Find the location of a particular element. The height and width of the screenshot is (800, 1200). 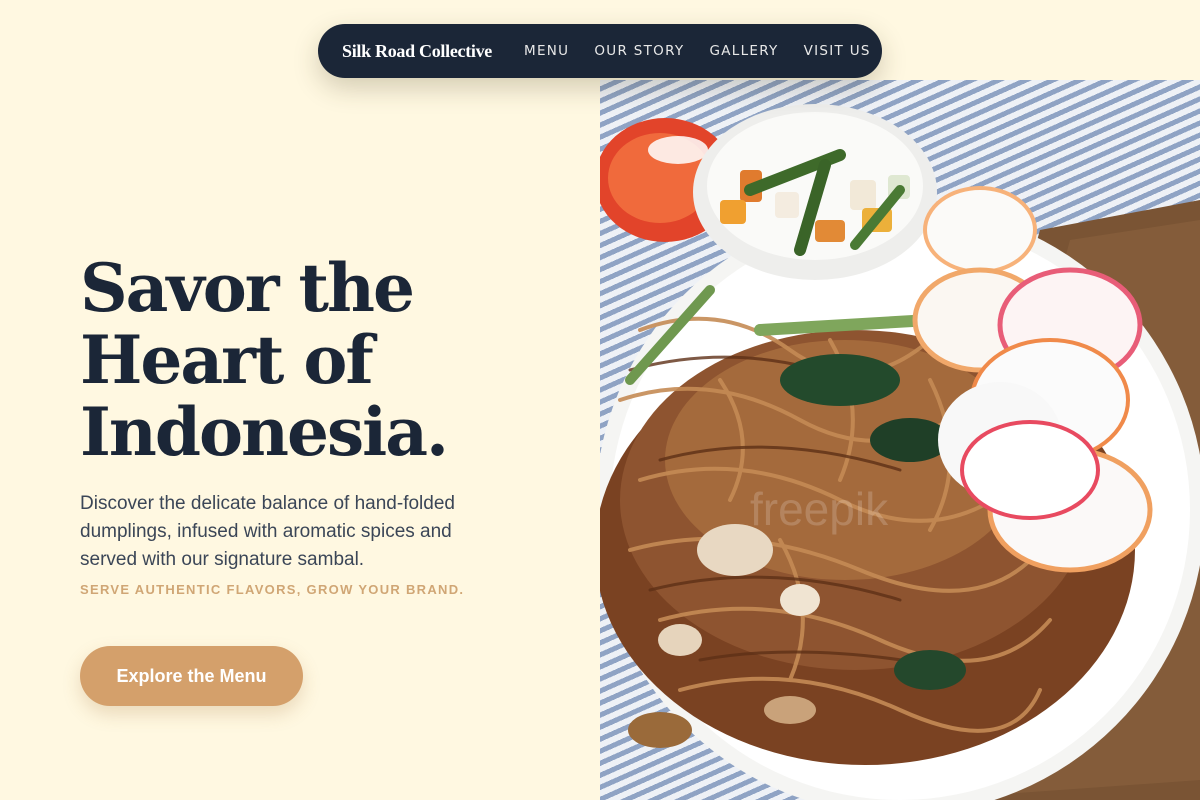

hero-title-line-2: Heart of is located at coordinates (227, 360).